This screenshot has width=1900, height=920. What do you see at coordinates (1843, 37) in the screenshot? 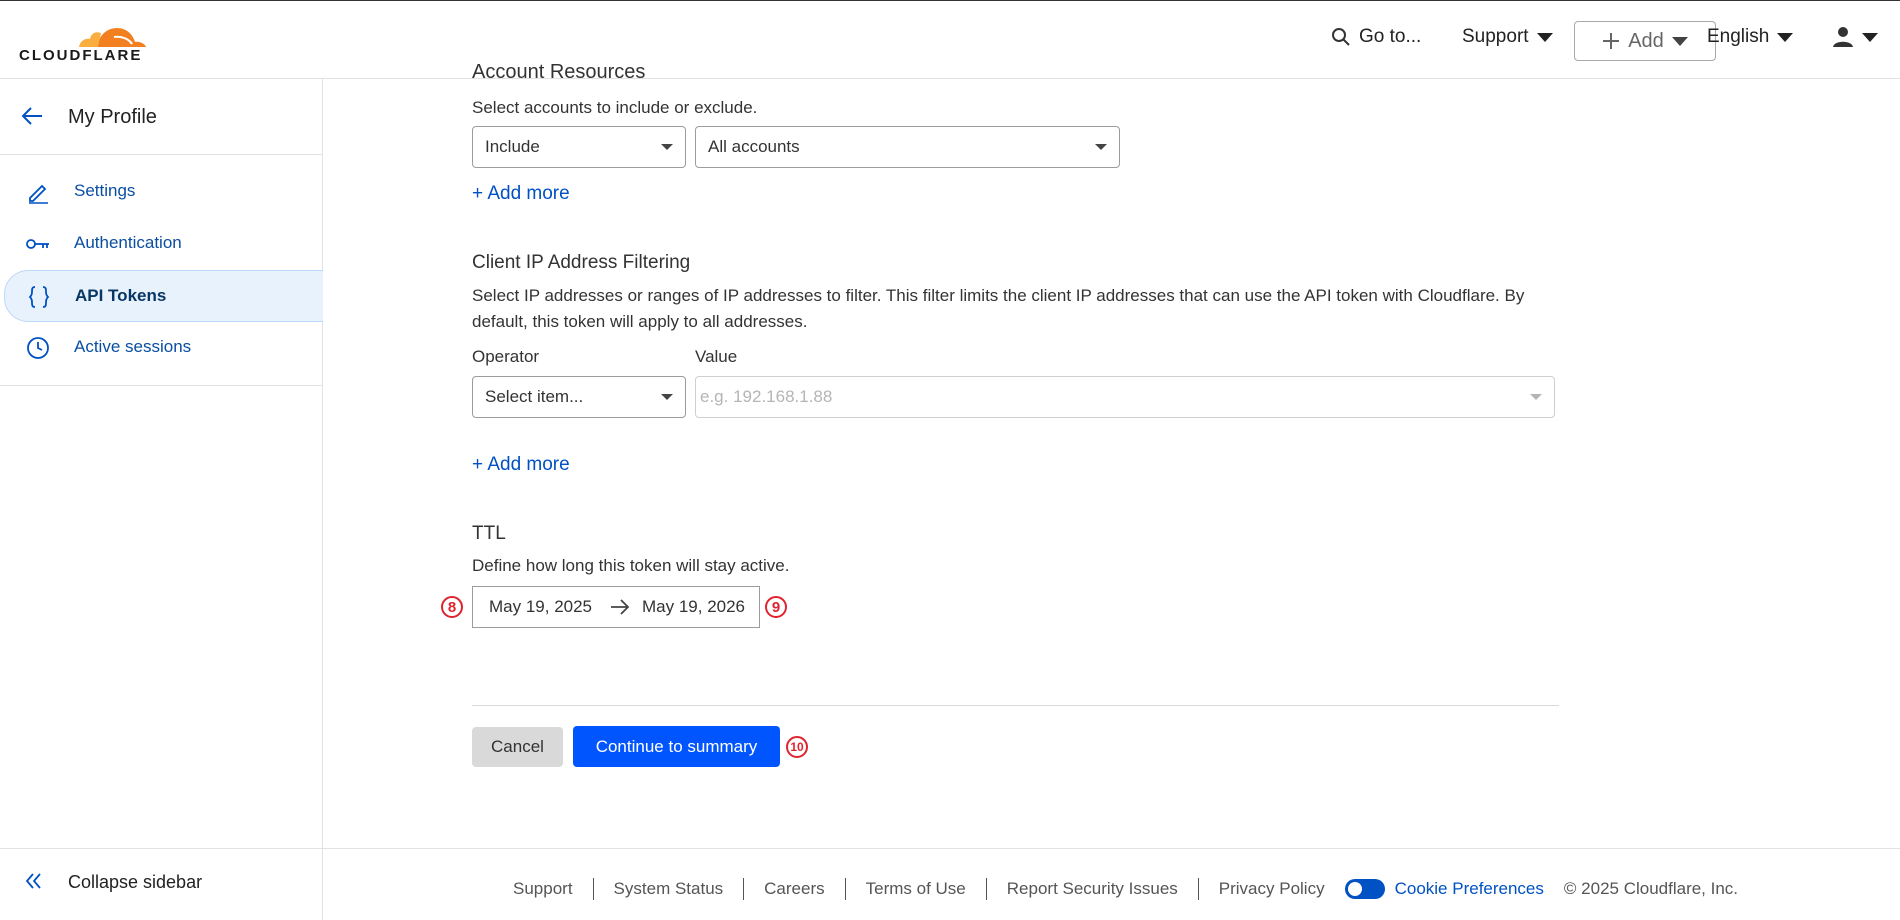
I see `user-icon` at bounding box center [1843, 37].